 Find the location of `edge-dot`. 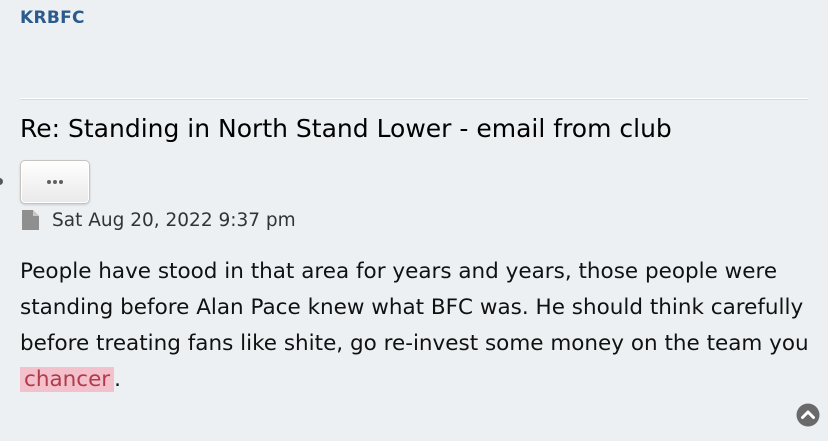

edge-dot is located at coordinates (1, 181).